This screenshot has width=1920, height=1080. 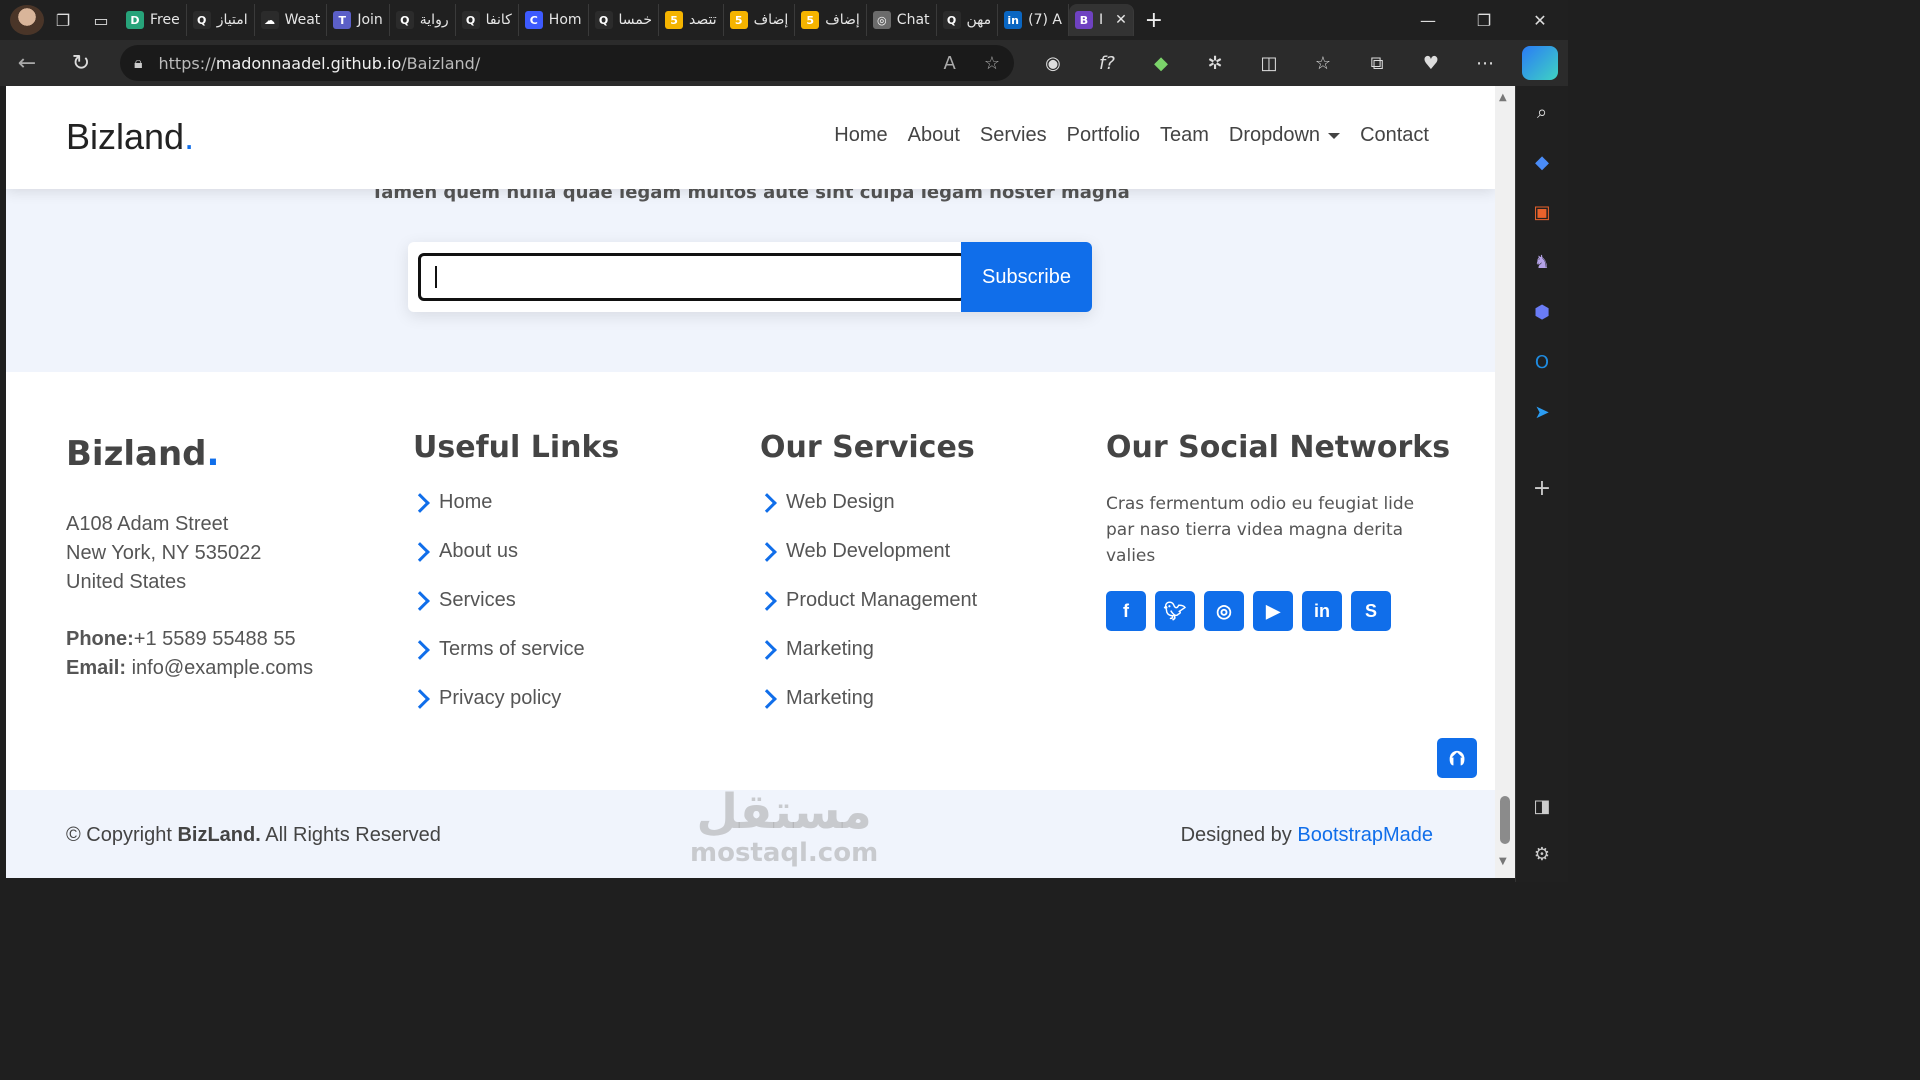 I want to click on footer-link-home: Home, so click(x=514, y=515).